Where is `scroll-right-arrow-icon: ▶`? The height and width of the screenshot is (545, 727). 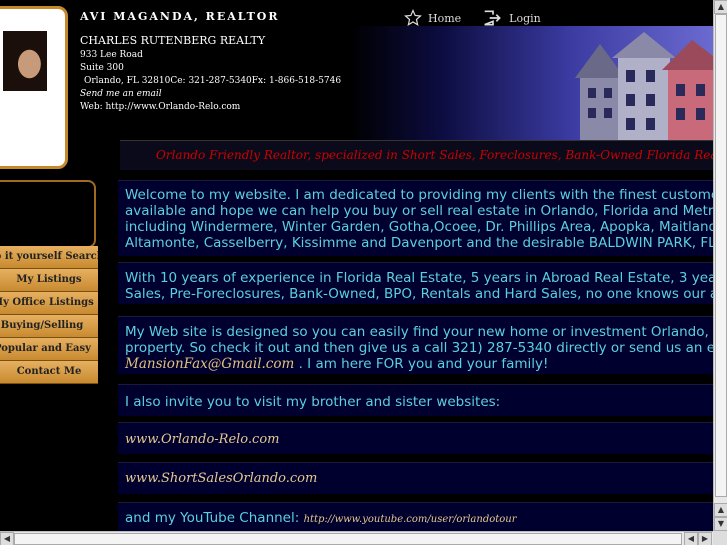 scroll-right-arrow-icon: ▶ is located at coordinates (705, 538).